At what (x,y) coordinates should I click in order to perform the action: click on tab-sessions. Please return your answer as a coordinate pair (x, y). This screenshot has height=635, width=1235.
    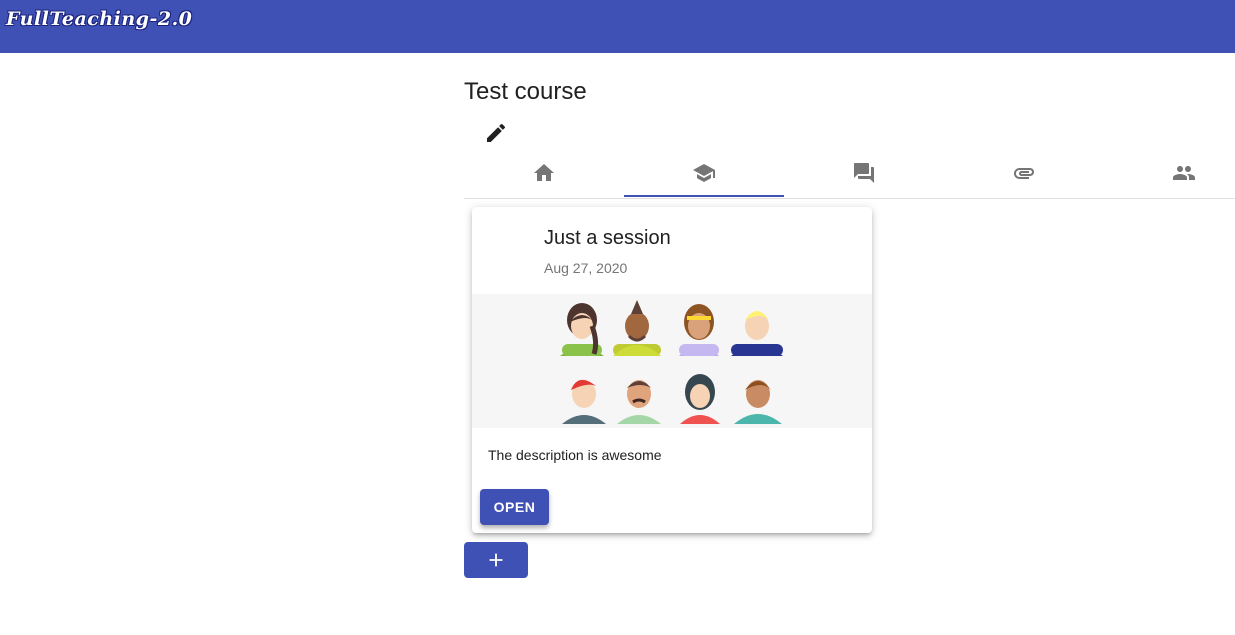
    Looking at the image, I should click on (704, 172).